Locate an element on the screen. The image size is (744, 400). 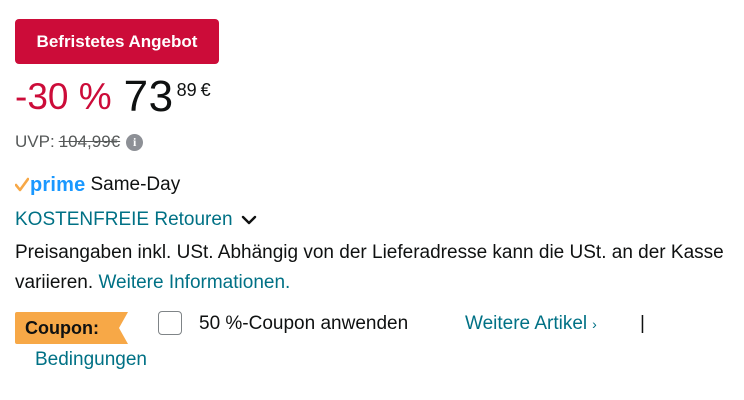
list-price-row: UVP: 104,99€ i is located at coordinates (79, 142).